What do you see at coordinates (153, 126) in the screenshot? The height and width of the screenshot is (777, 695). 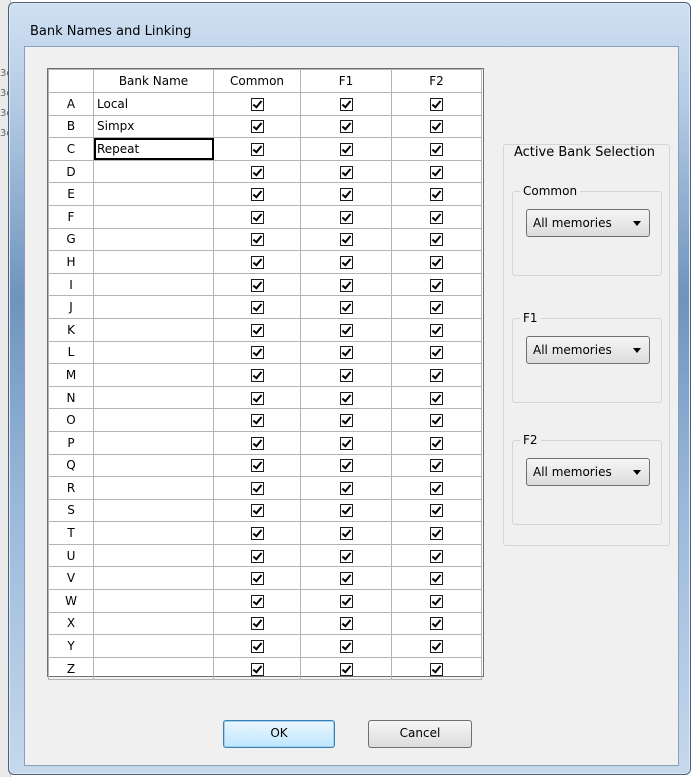 I see `bank-name-cell: Simpx` at bounding box center [153, 126].